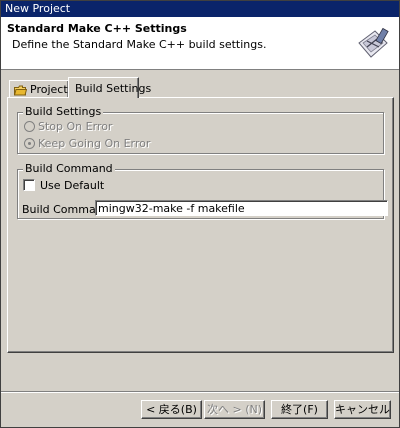 The height and width of the screenshot is (428, 400). What do you see at coordinates (299, 409) in the screenshot?
I see `finish-button: 終了(F)` at bounding box center [299, 409].